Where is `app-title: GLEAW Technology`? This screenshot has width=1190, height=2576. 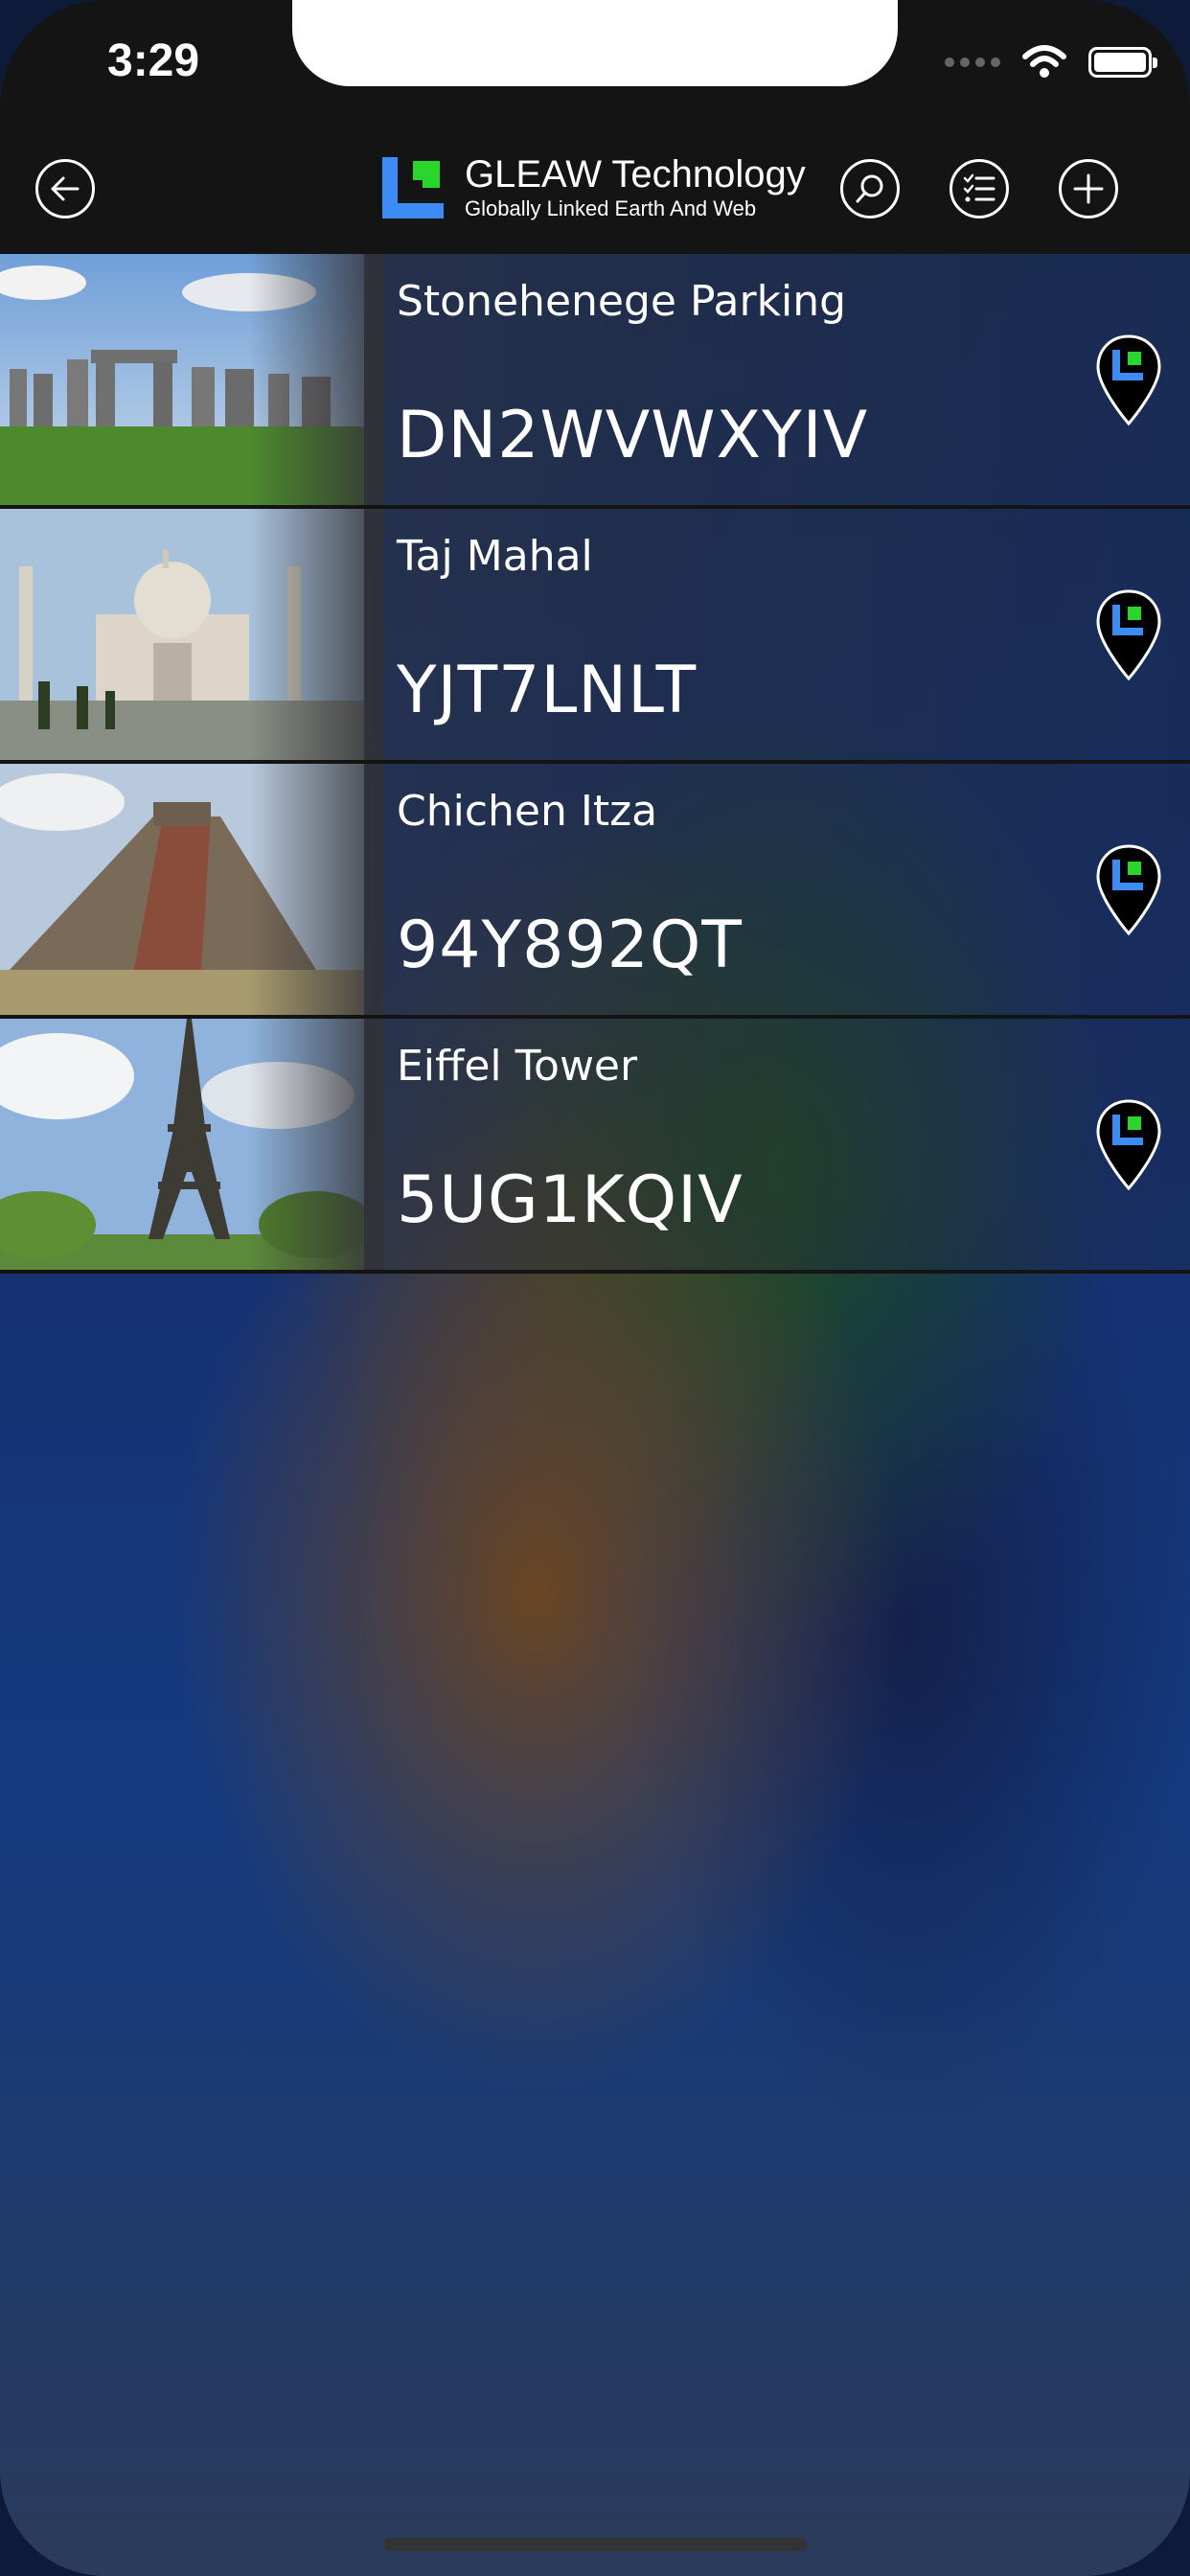 app-title: GLEAW Technology is located at coordinates (636, 174).